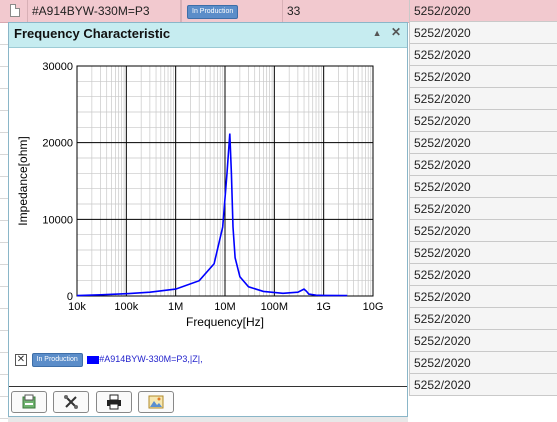  I want to click on bottom-scroll-area, so click(208, 419).